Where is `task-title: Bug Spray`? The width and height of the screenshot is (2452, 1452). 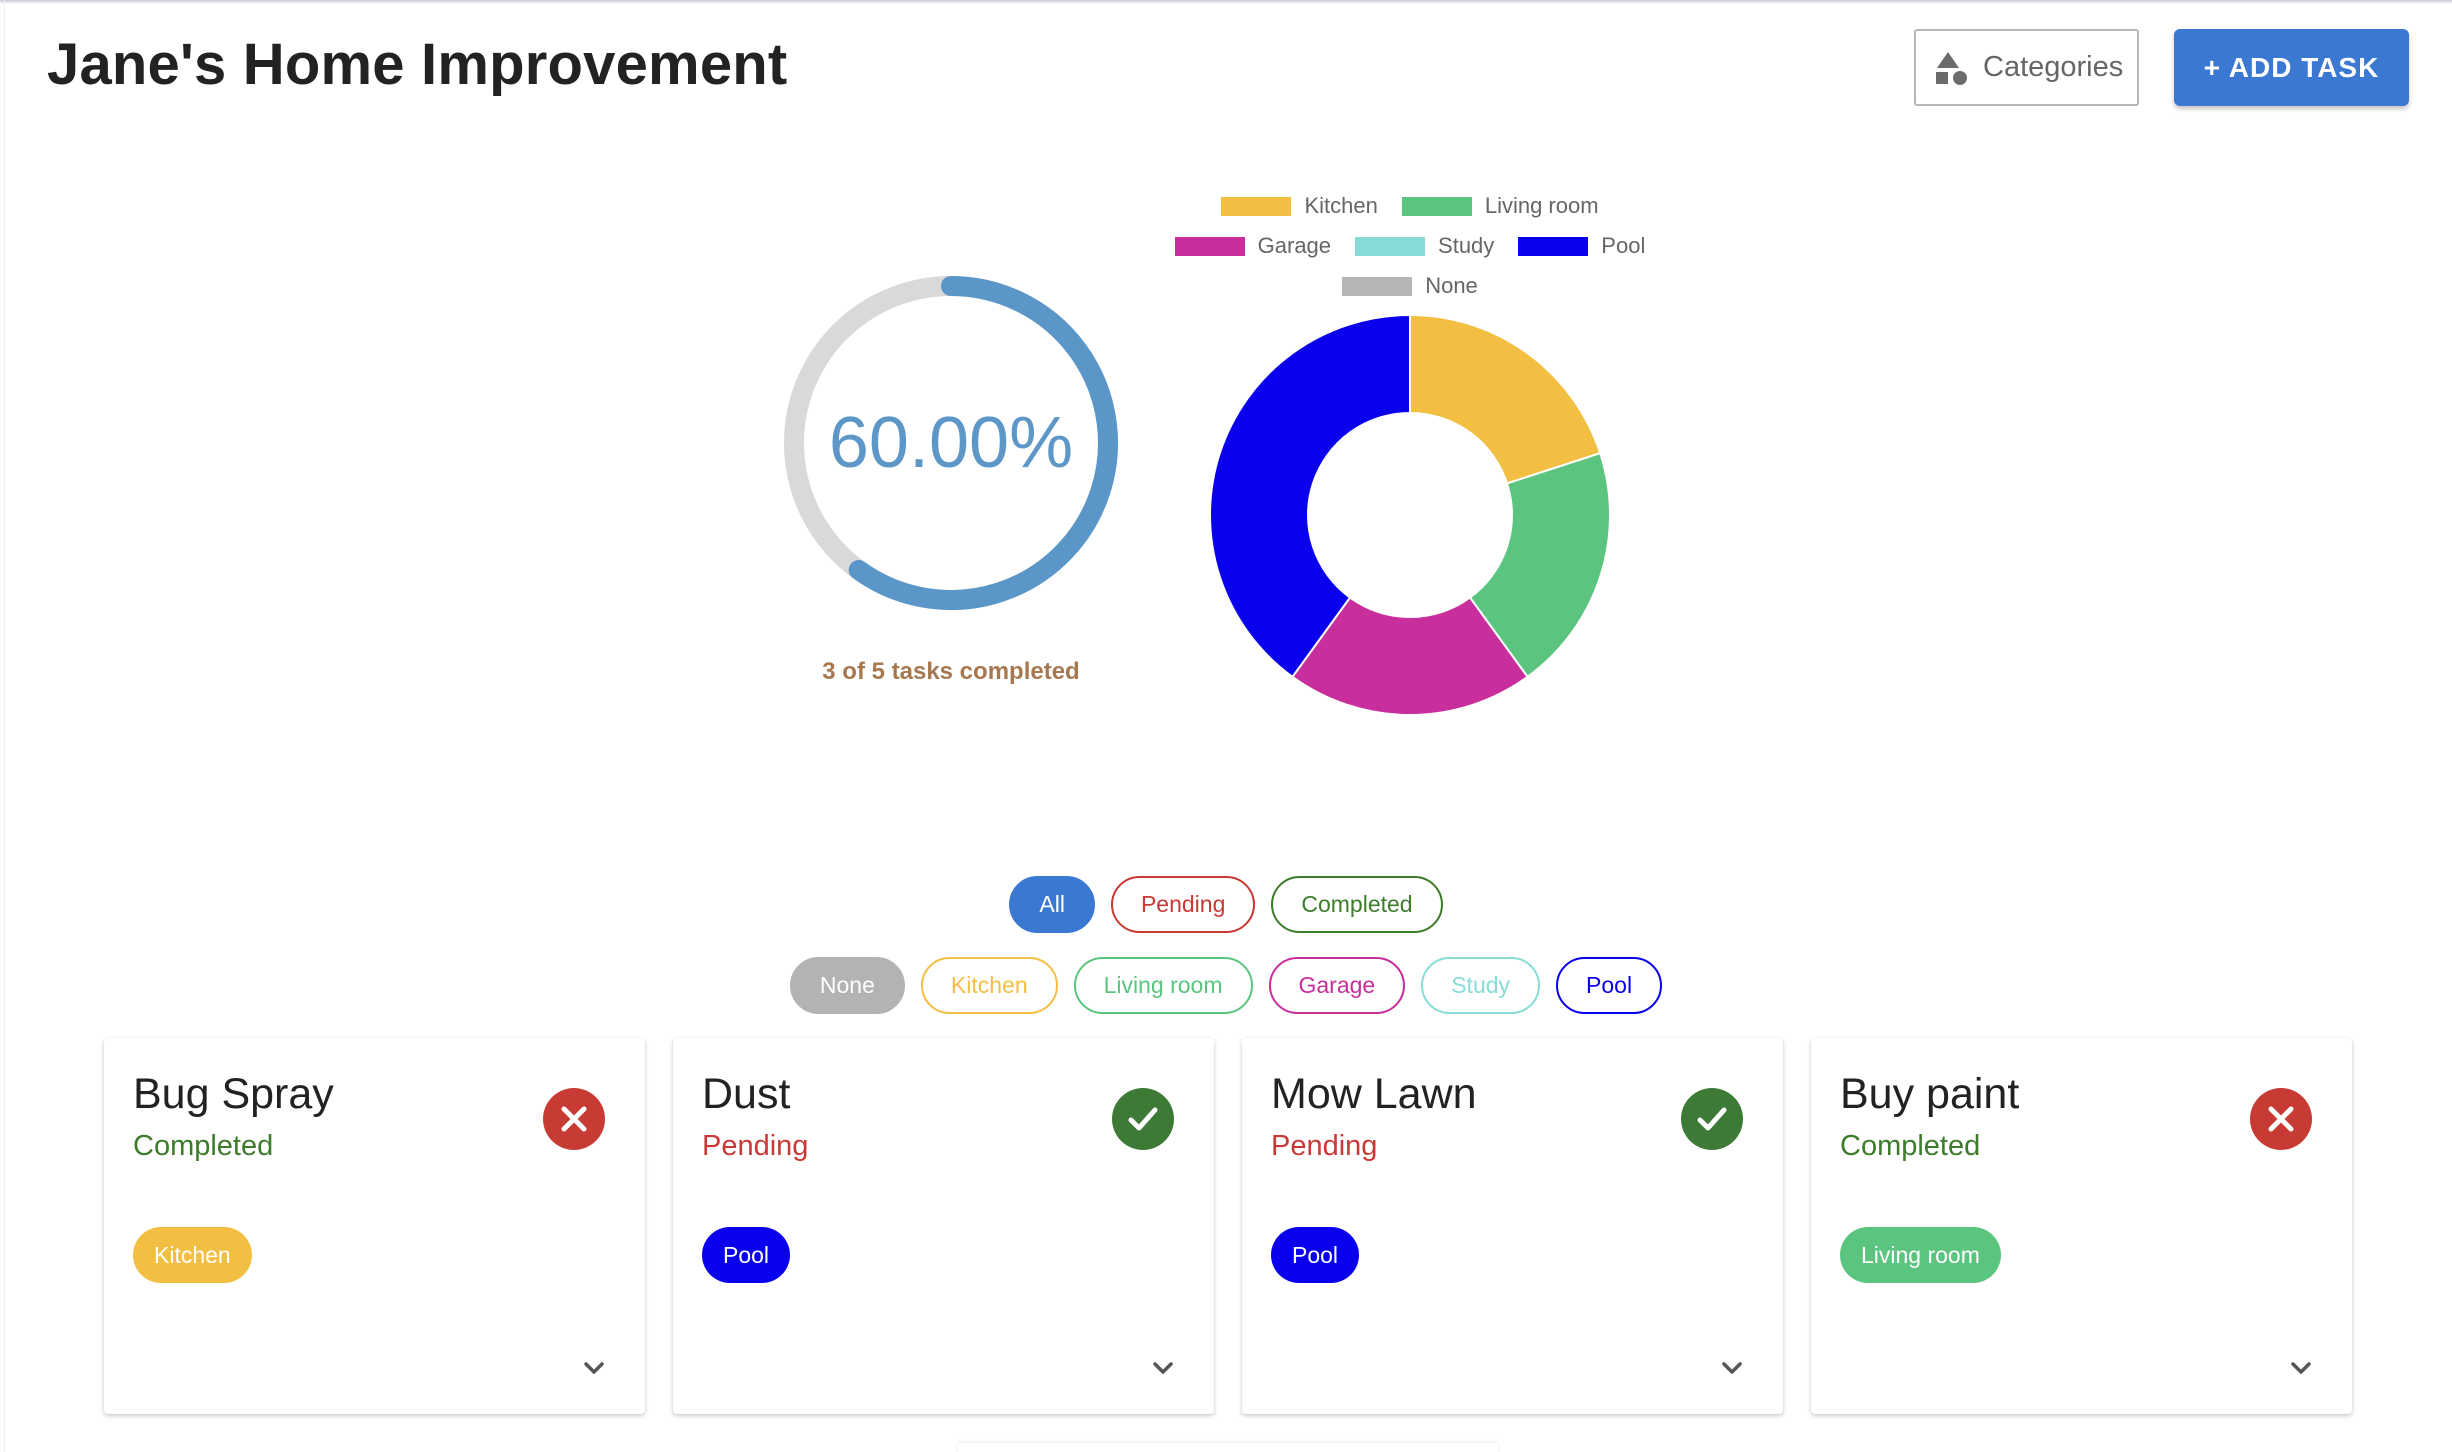
task-title: Bug Spray is located at coordinates (233, 1094).